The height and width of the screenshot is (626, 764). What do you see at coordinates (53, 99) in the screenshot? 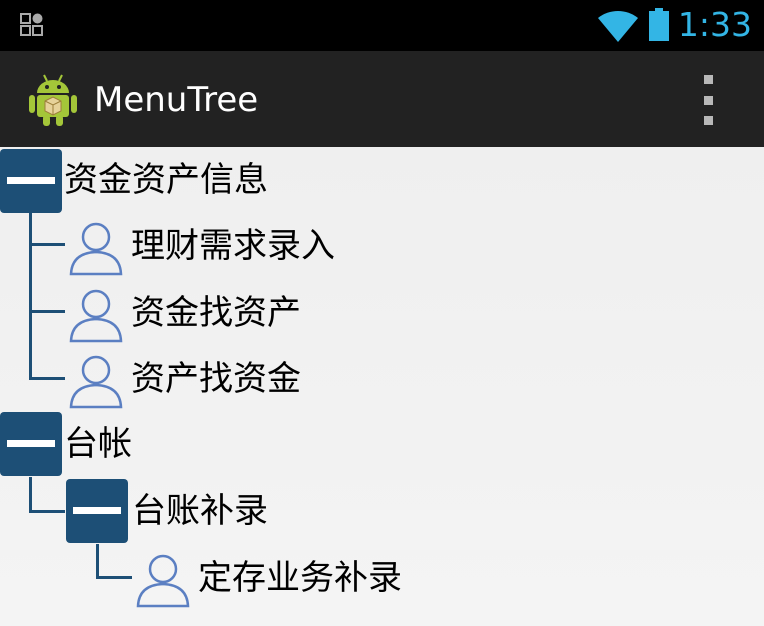
I see `android-app-icon` at bounding box center [53, 99].